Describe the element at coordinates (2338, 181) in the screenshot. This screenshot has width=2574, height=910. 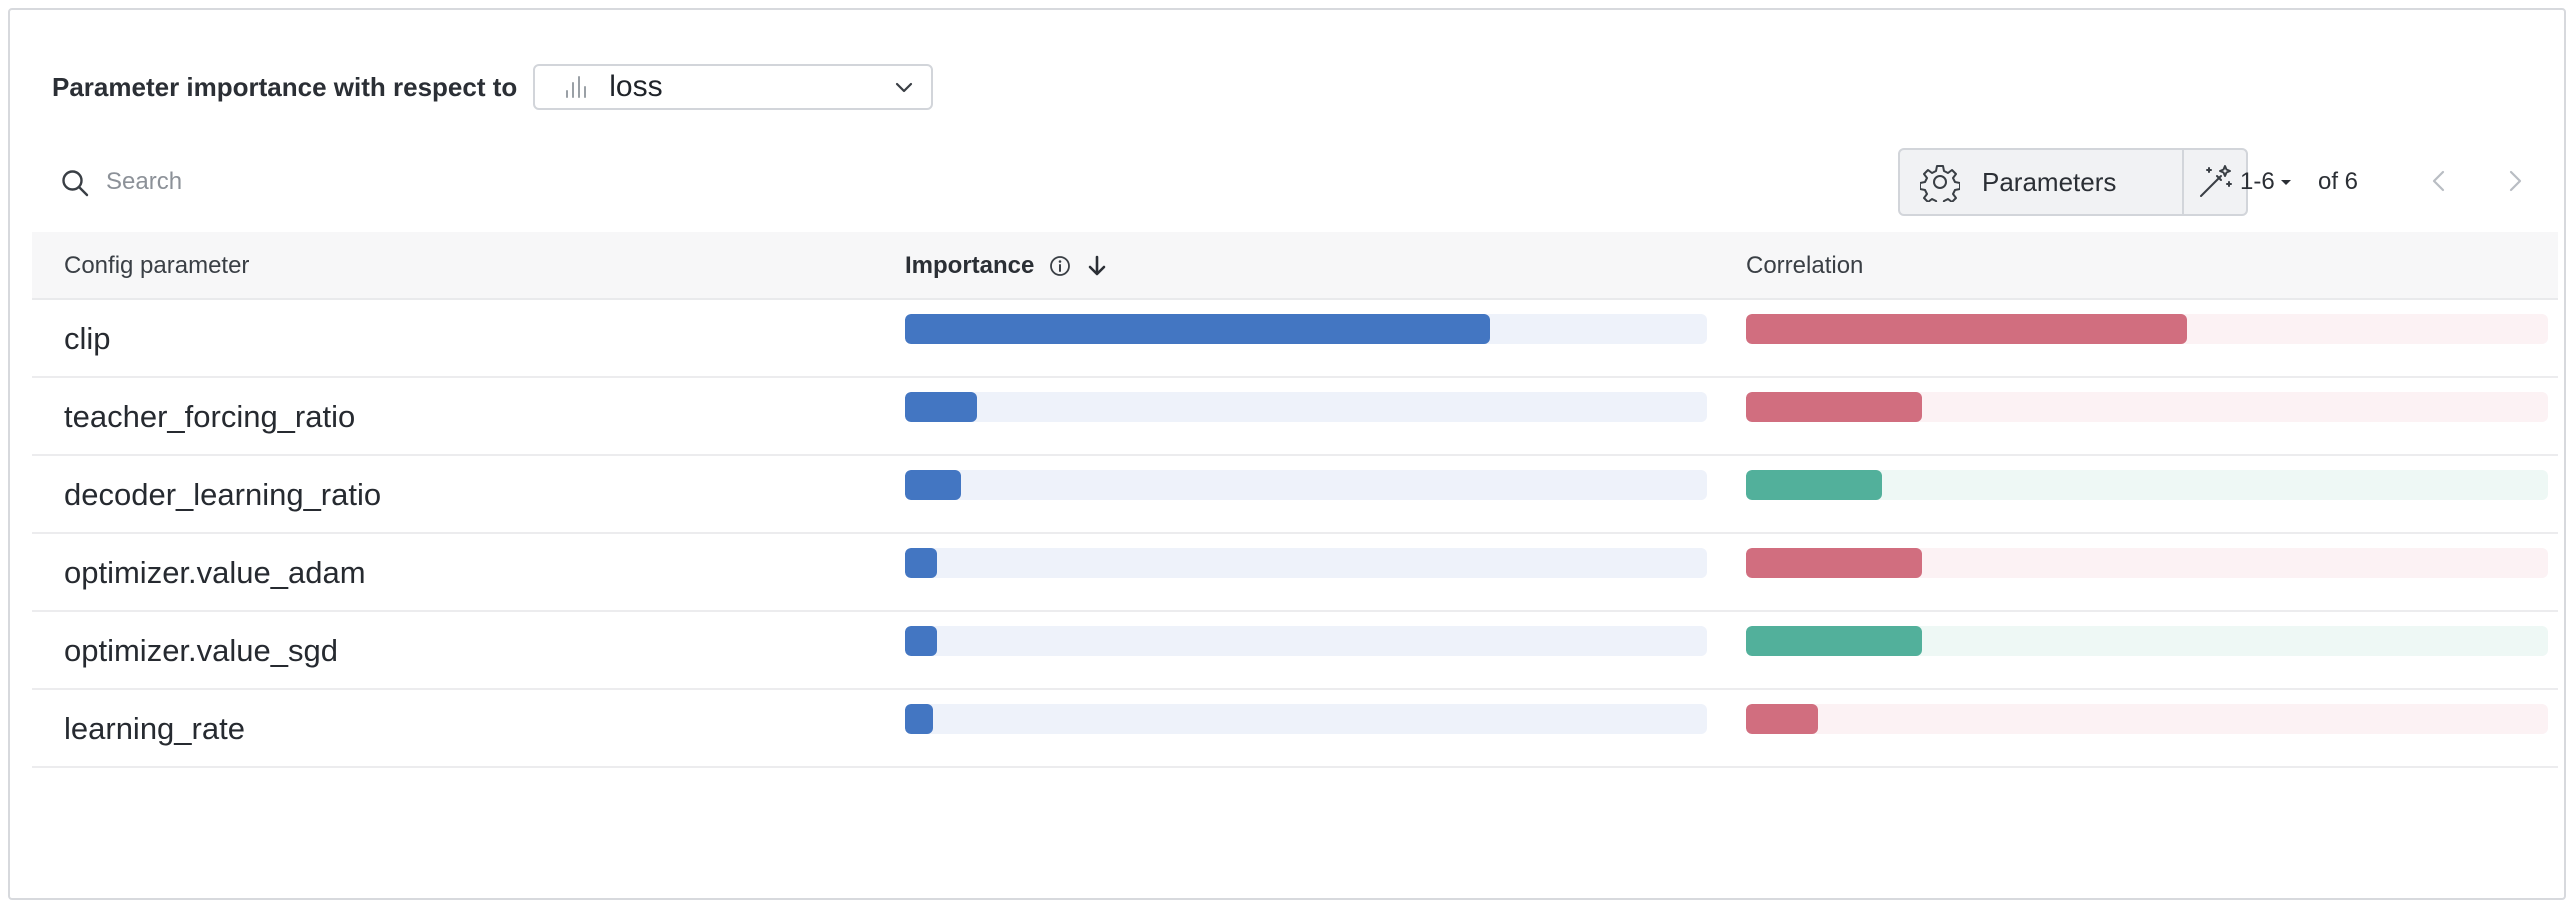
I see `page-total: of 6` at that location.